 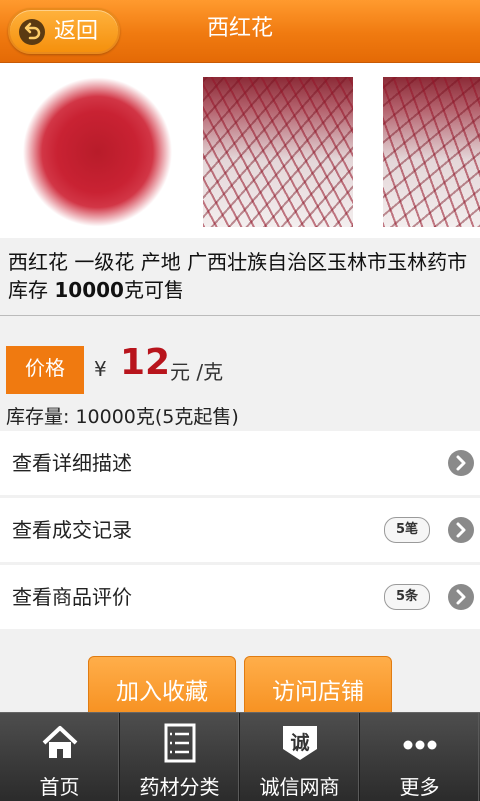 What do you see at coordinates (72, 597) in the screenshot?
I see `row-label: 查看商品评价` at bounding box center [72, 597].